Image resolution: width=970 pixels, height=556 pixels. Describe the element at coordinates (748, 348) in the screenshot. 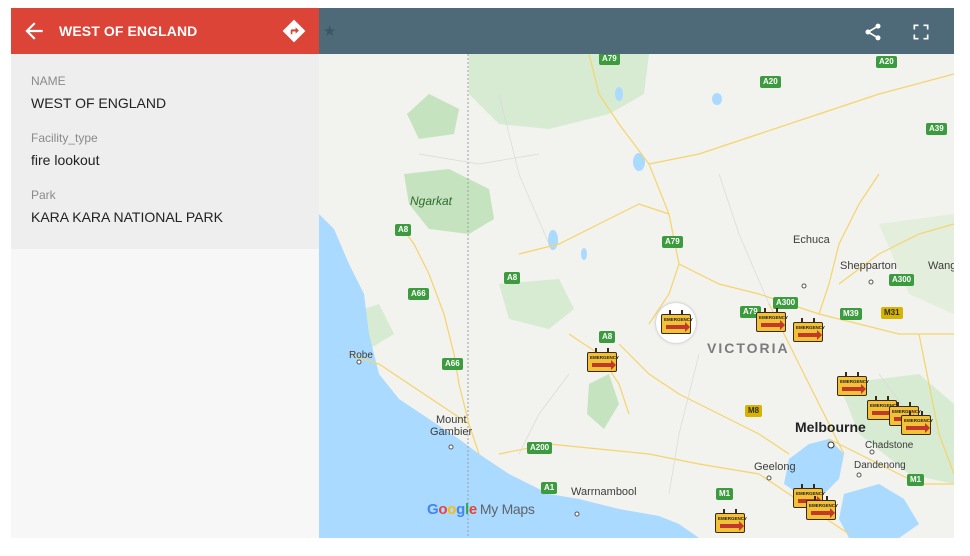

I see `region-label-victoria: VICTORIA` at that location.